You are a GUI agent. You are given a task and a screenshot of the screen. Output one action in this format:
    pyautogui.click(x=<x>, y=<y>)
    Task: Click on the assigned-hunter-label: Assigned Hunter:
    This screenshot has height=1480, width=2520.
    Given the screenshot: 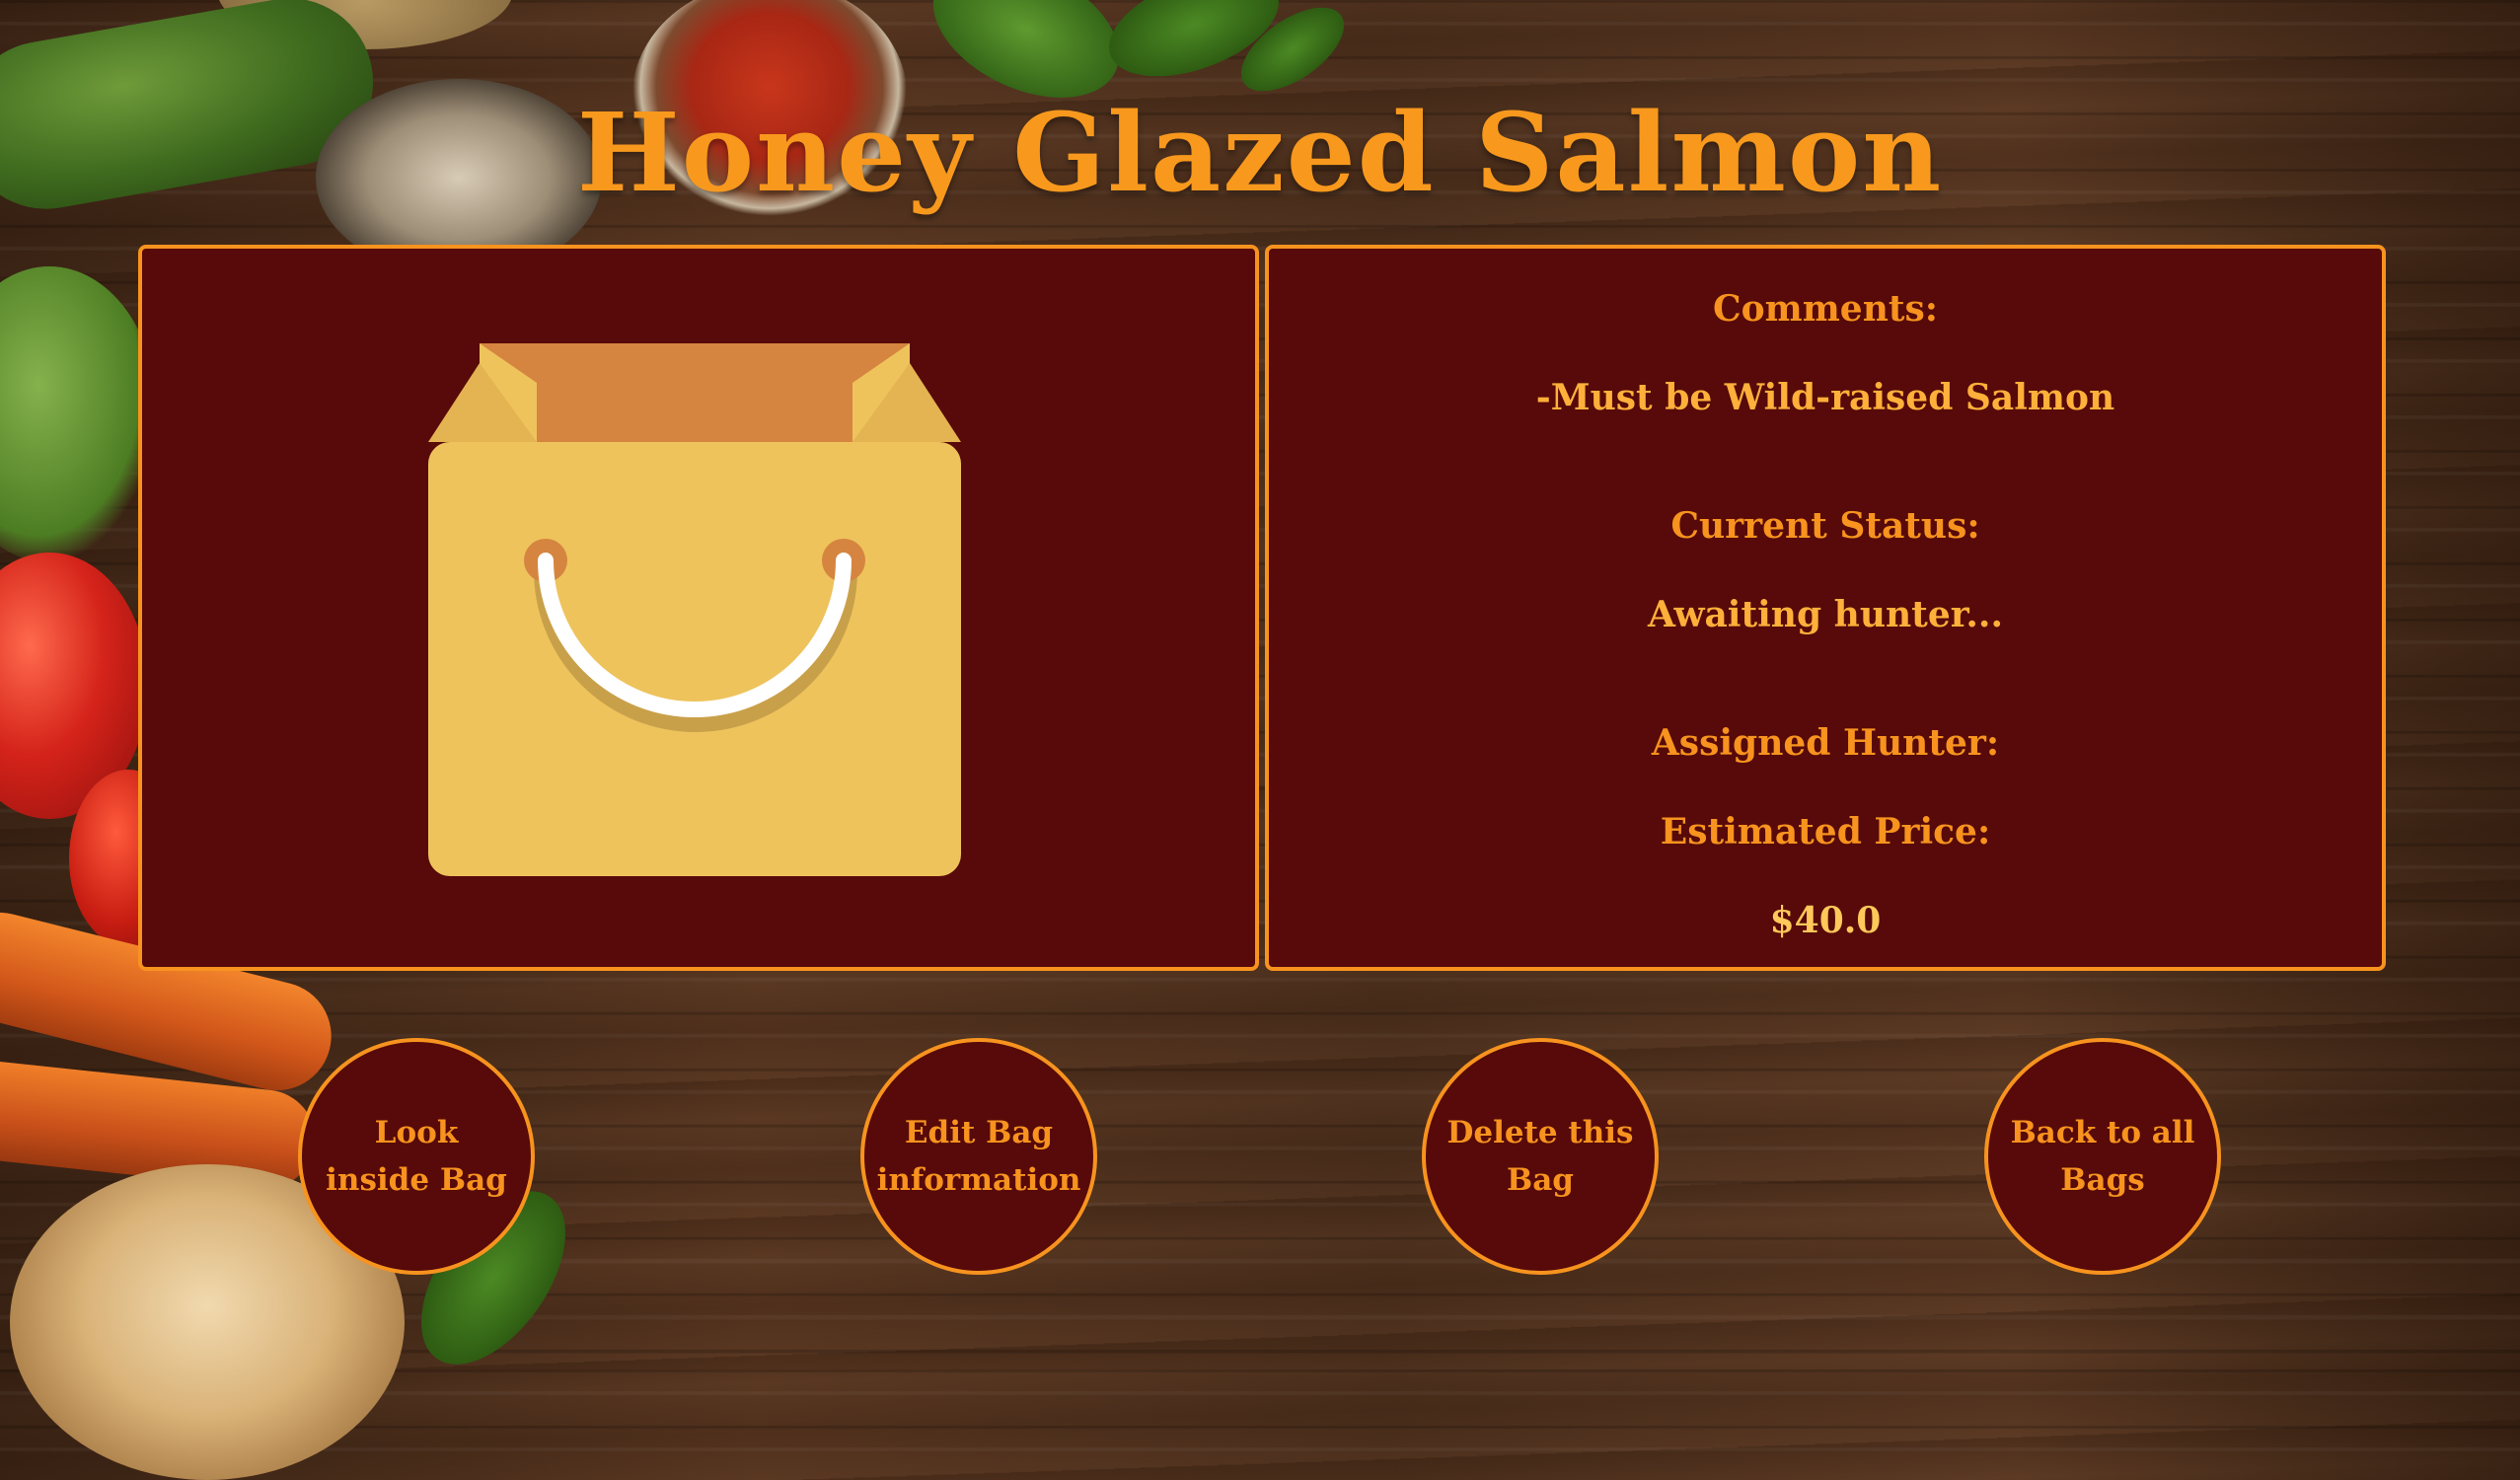 What is the action you would take?
    pyautogui.click(x=1825, y=743)
    